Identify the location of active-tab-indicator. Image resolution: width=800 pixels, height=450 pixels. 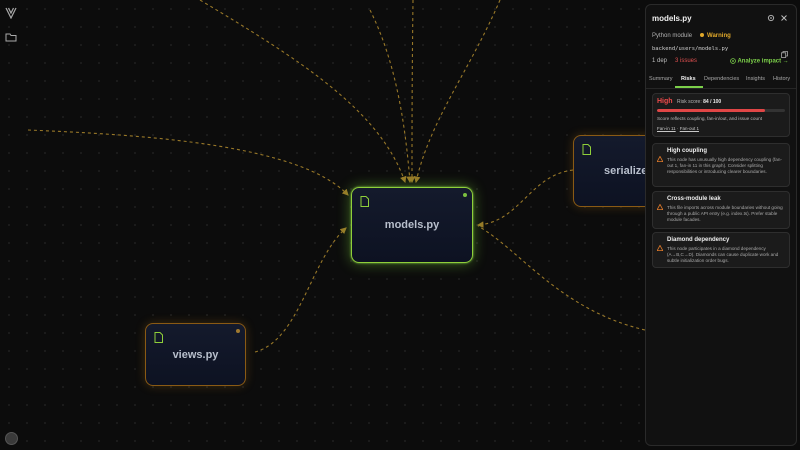
(689, 87).